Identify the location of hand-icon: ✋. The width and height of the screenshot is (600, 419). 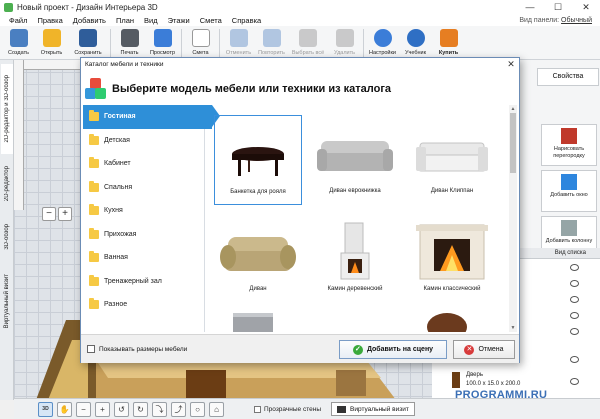
(64, 409).